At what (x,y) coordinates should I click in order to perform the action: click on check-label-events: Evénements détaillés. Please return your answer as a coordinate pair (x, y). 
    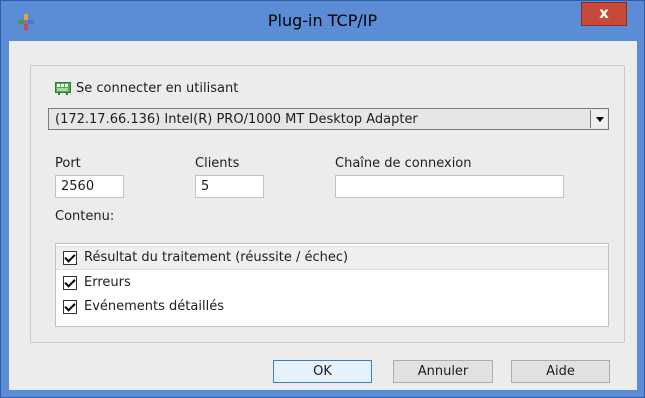
    Looking at the image, I should click on (154, 306).